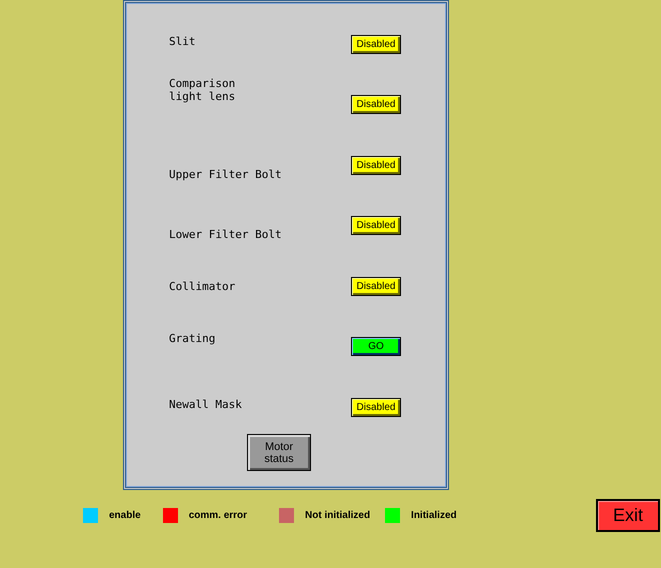  Describe the element at coordinates (434, 515) in the screenshot. I see `legend-label: Initialized` at that location.